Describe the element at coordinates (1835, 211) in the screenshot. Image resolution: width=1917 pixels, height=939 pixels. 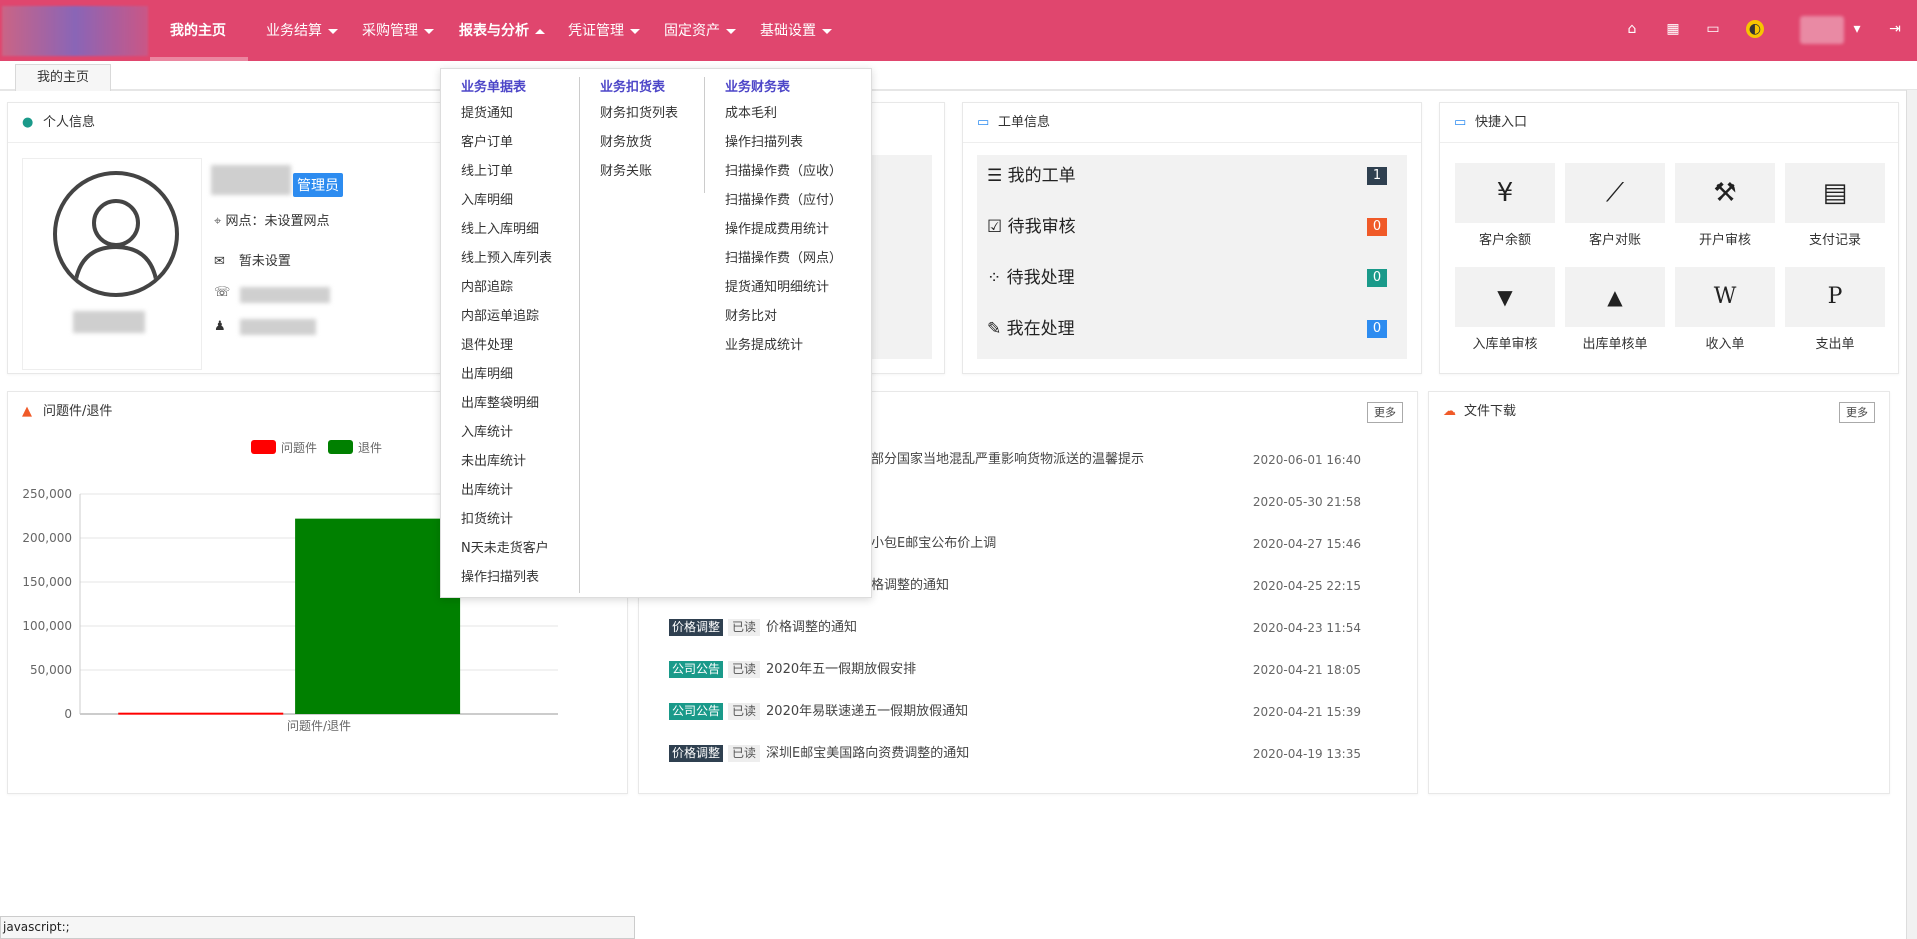
I see `quick-payment-record: ▤ 支付记录` at that location.